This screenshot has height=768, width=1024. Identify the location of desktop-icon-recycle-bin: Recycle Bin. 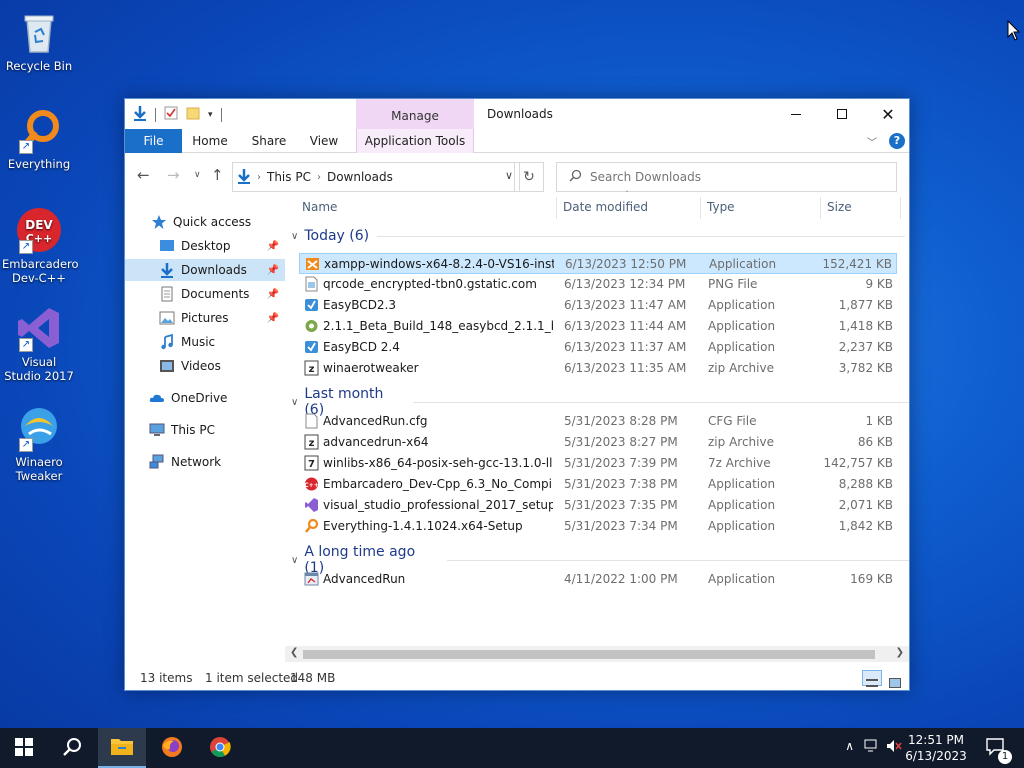
(39, 40).